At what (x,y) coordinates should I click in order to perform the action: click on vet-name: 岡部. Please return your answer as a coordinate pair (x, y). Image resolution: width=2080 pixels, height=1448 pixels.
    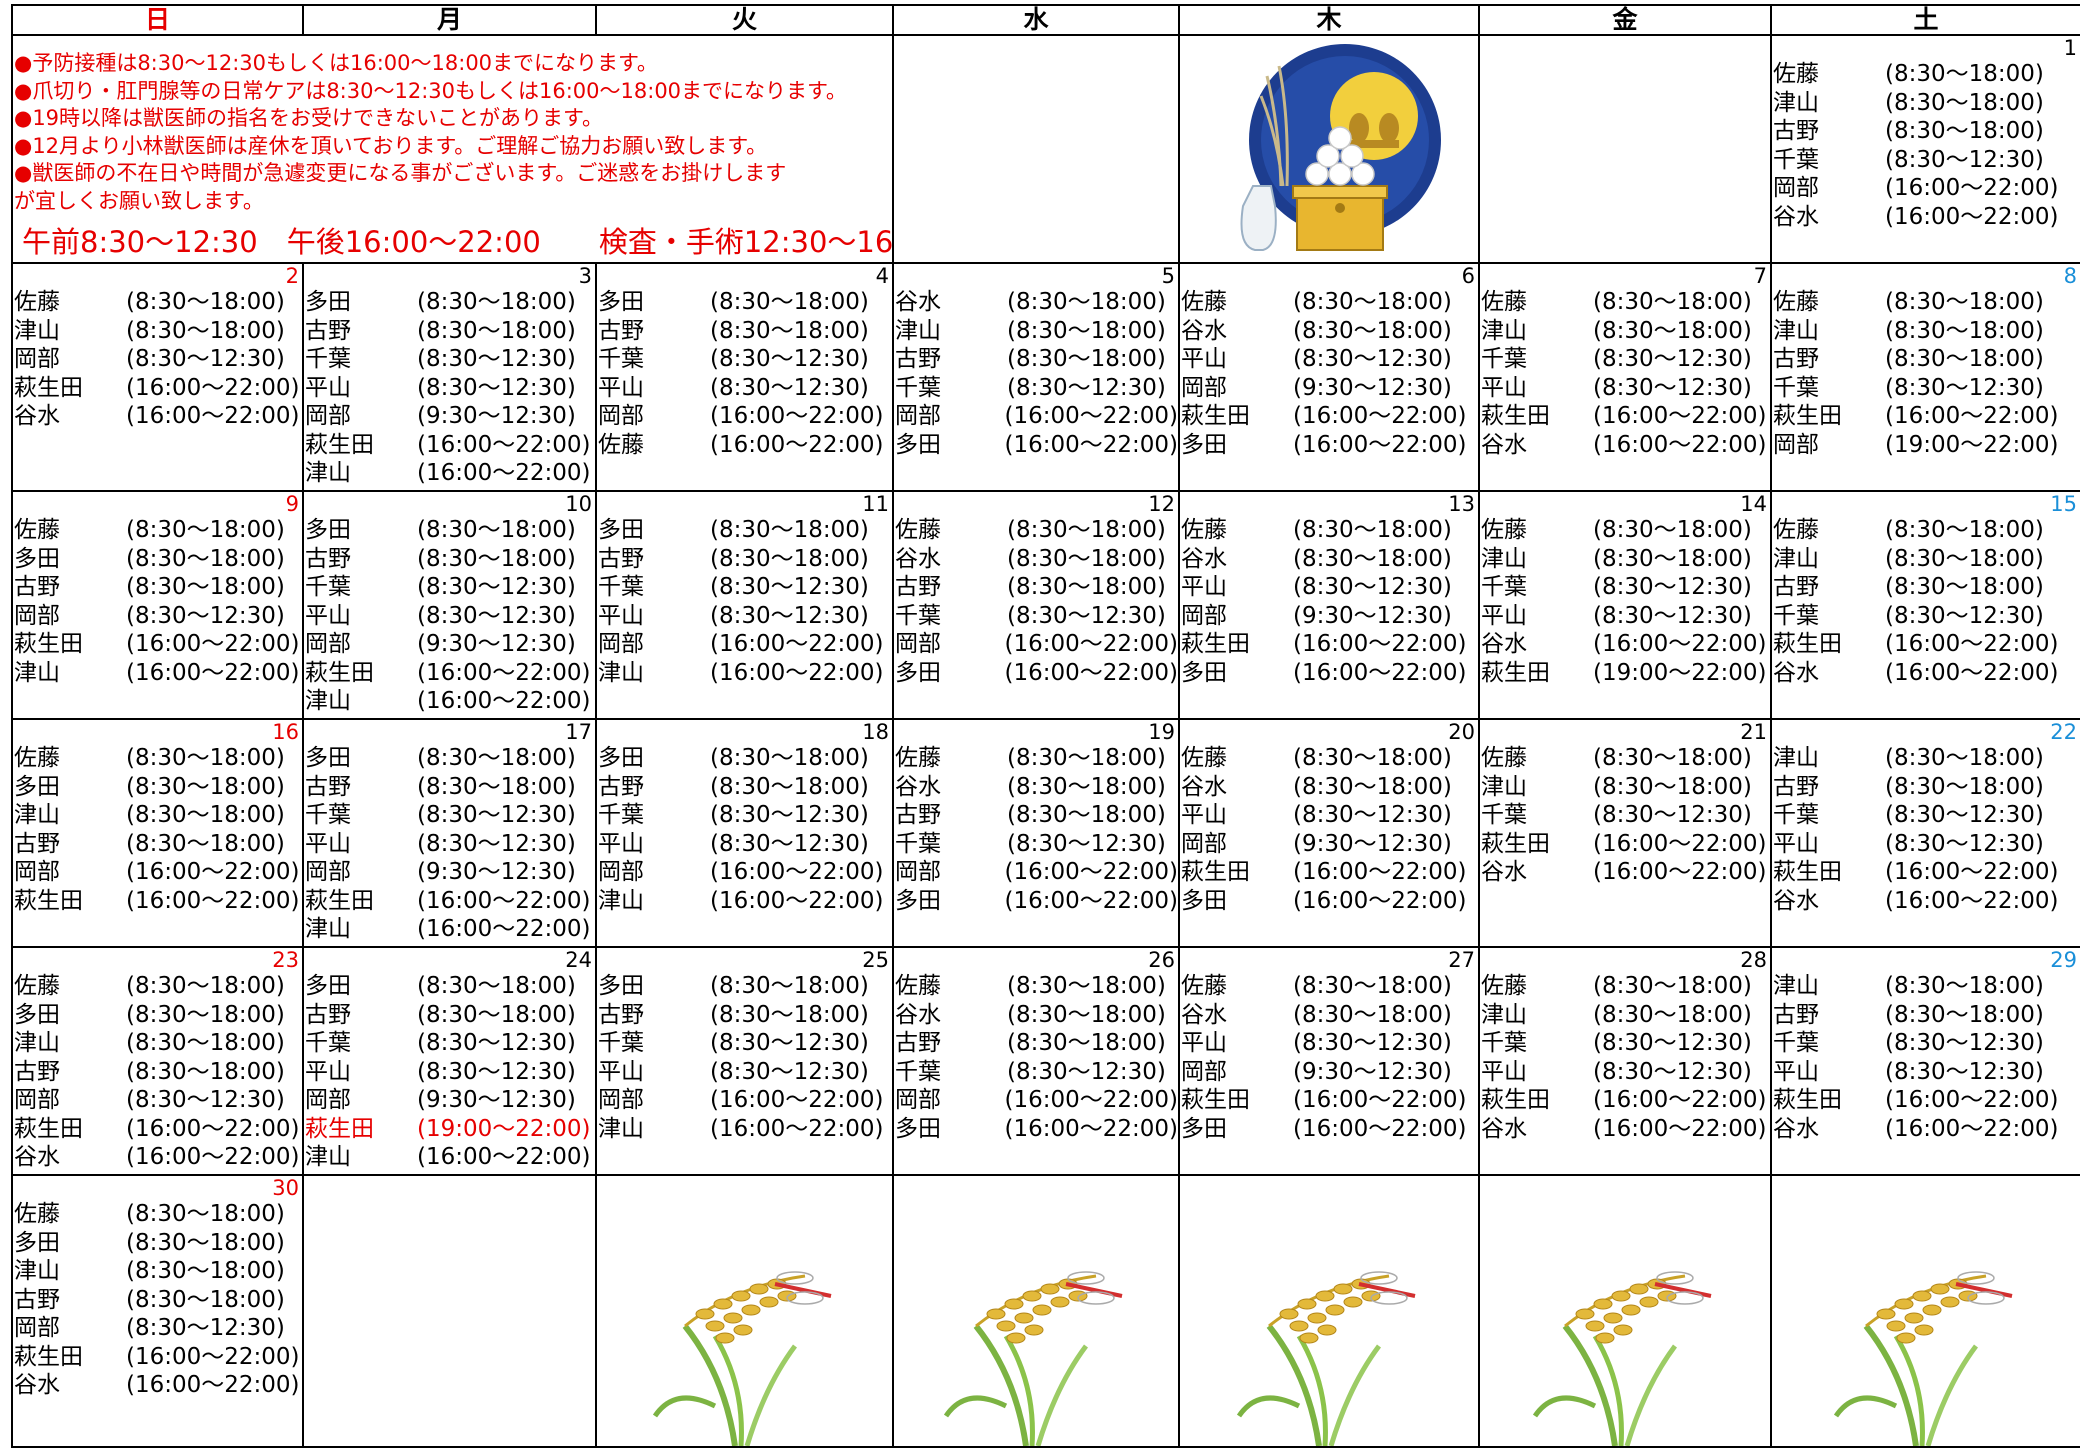
    Looking at the image, I should click on (1204, 1071).